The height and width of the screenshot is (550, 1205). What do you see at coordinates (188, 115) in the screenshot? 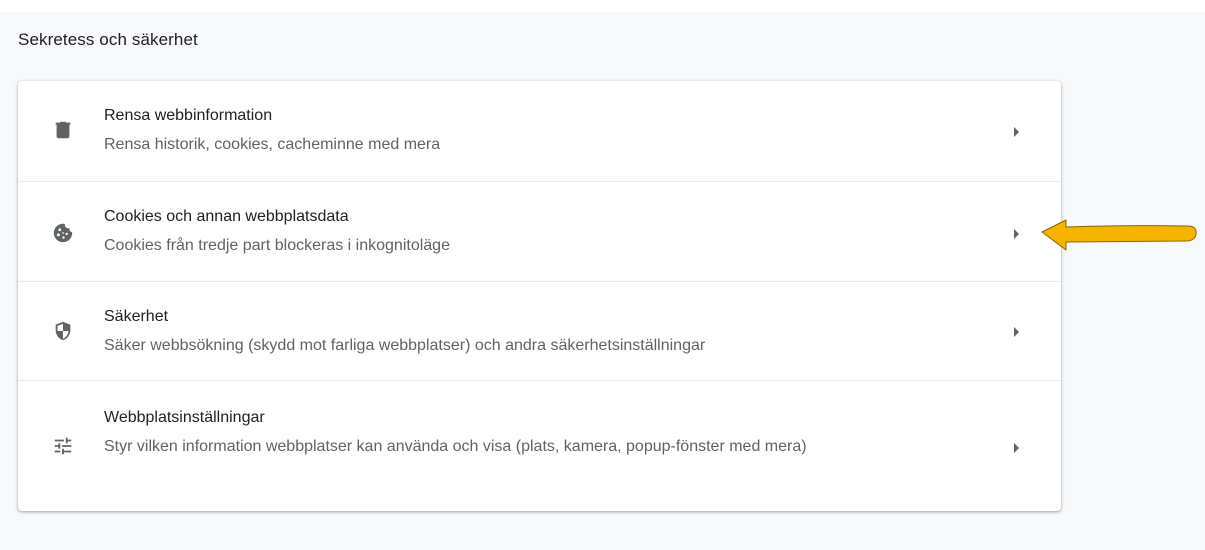
I see `row-title: Rensa webbinformation` at bounding box center [188, 115].